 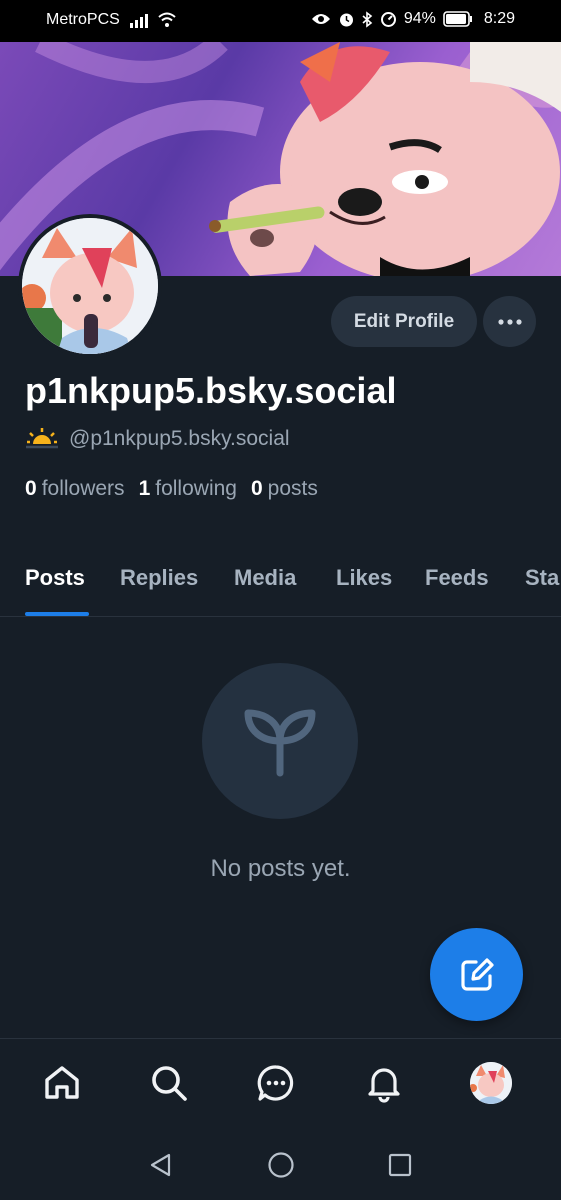 What do you see at coordinates (179, 439) in the screenshot?
I see `profile-handle: @p1nkpup5.bsky.social` at bounding box center [179, 439].